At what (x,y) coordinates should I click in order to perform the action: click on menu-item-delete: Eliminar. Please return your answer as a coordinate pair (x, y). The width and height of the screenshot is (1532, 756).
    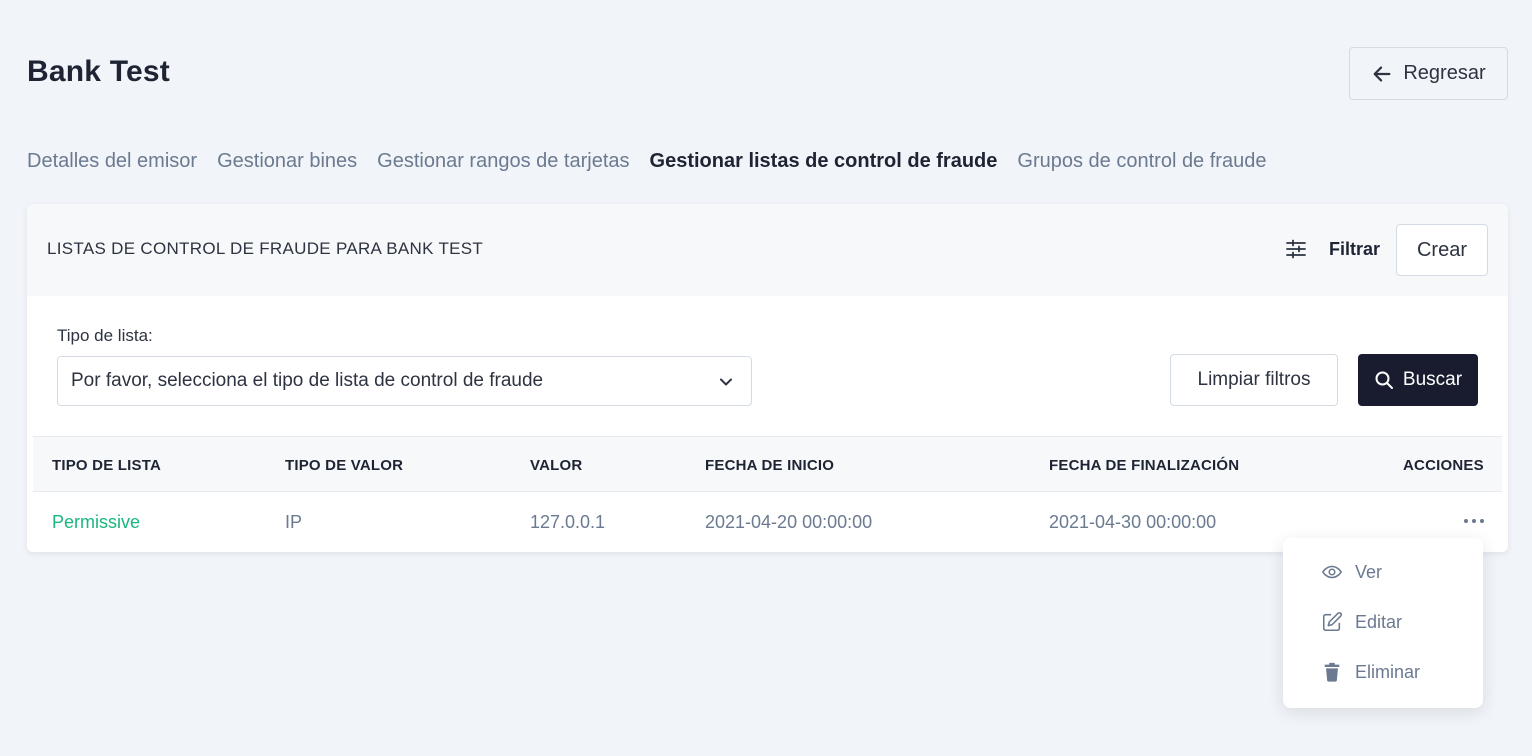
    Looking at the image, I should click on (1370, 672).